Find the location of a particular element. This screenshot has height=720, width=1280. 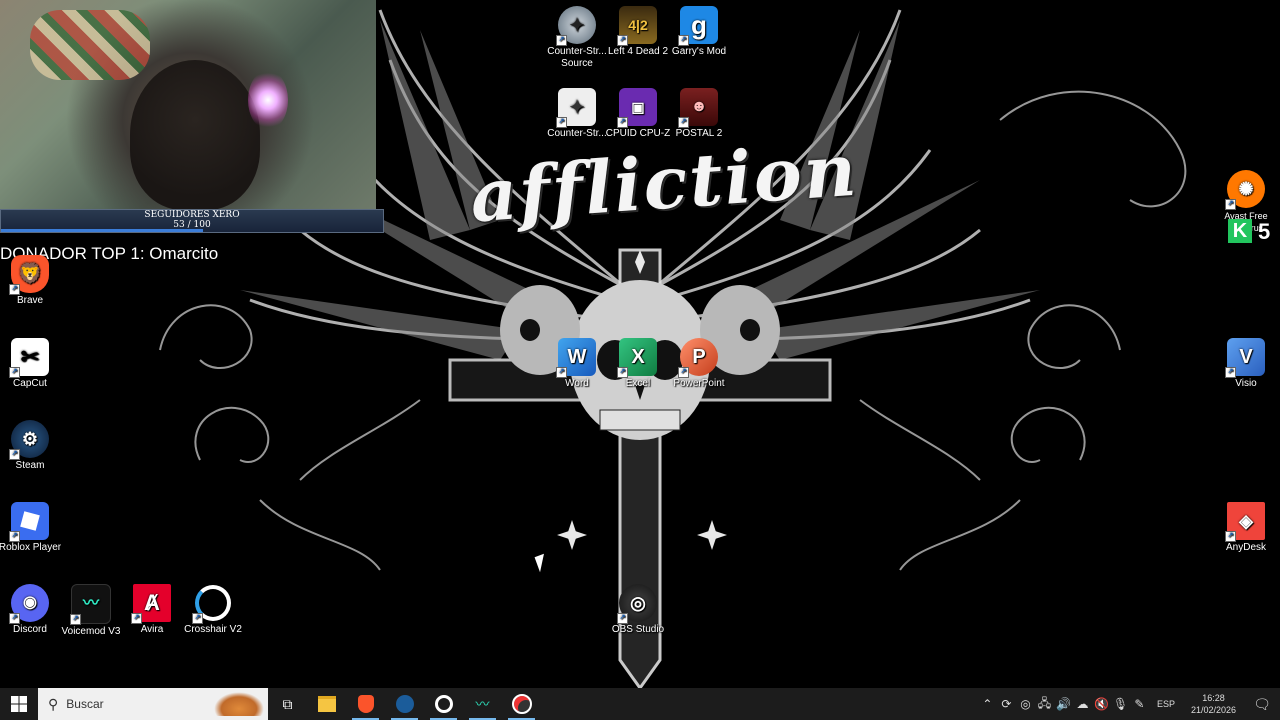

icon-label: Steam is located at coordinates (30, 465).